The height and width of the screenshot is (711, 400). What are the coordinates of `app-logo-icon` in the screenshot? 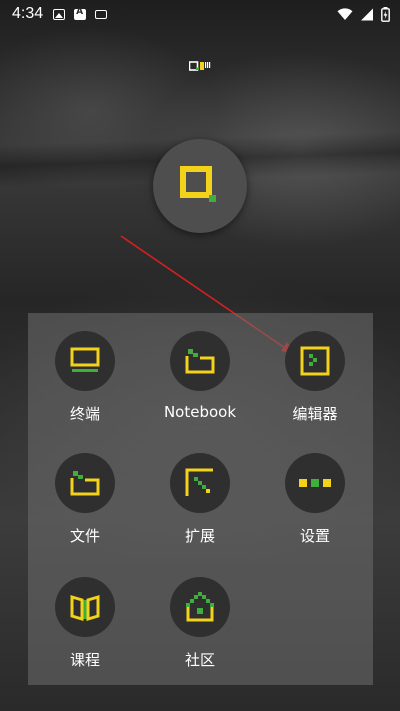 It's located at (200, 66).